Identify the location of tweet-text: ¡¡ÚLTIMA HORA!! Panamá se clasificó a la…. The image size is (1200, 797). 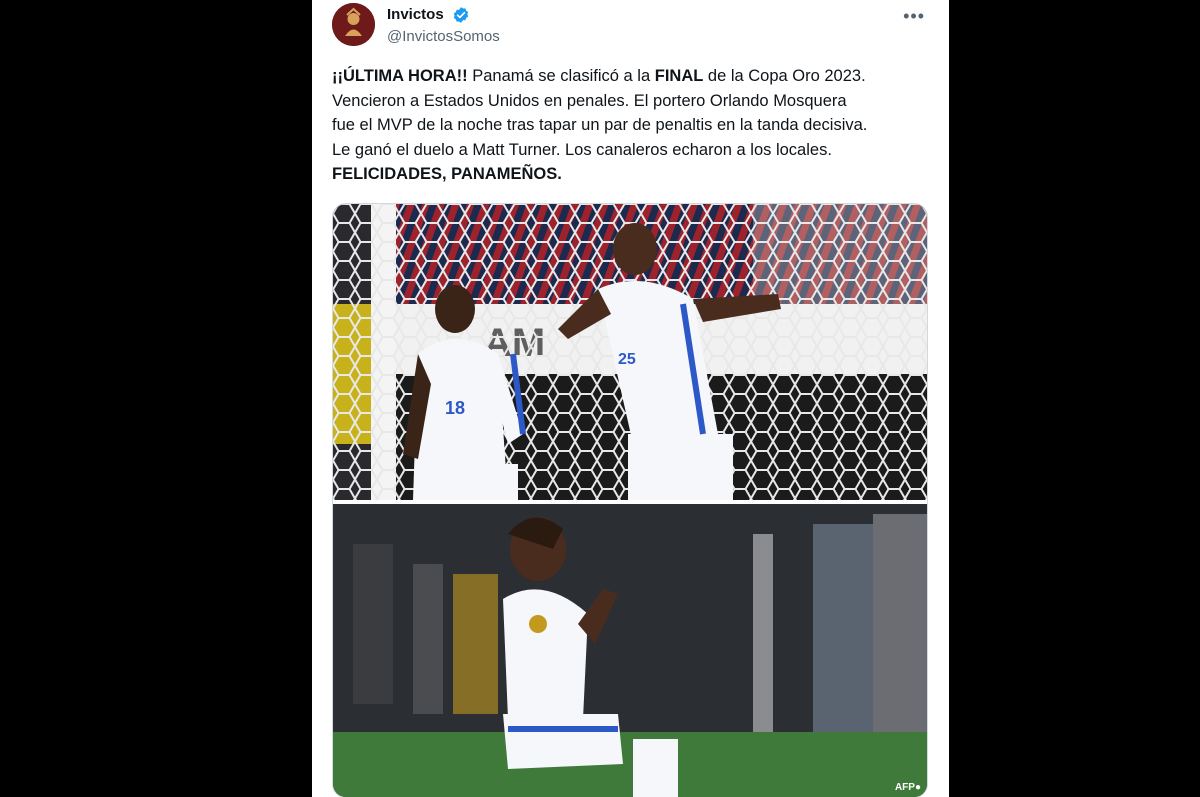
(634, 125).